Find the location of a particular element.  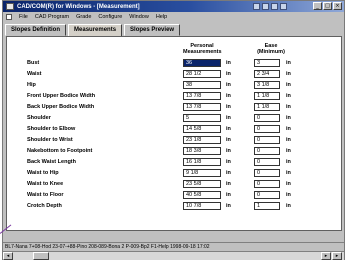

title-toolbar is located at coordinates (270, 6).